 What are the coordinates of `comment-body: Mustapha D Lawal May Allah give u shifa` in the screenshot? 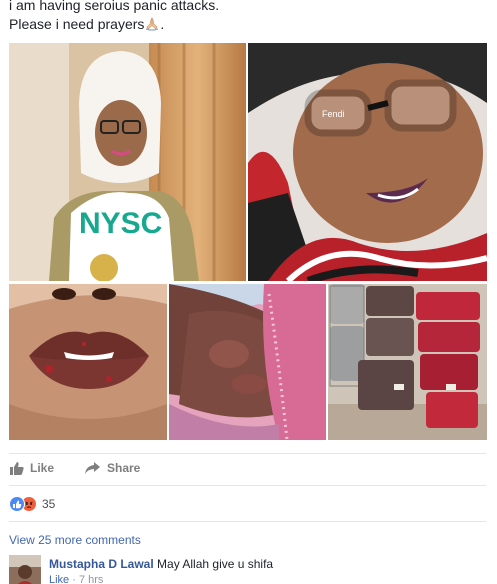 It's located at (161, 564).